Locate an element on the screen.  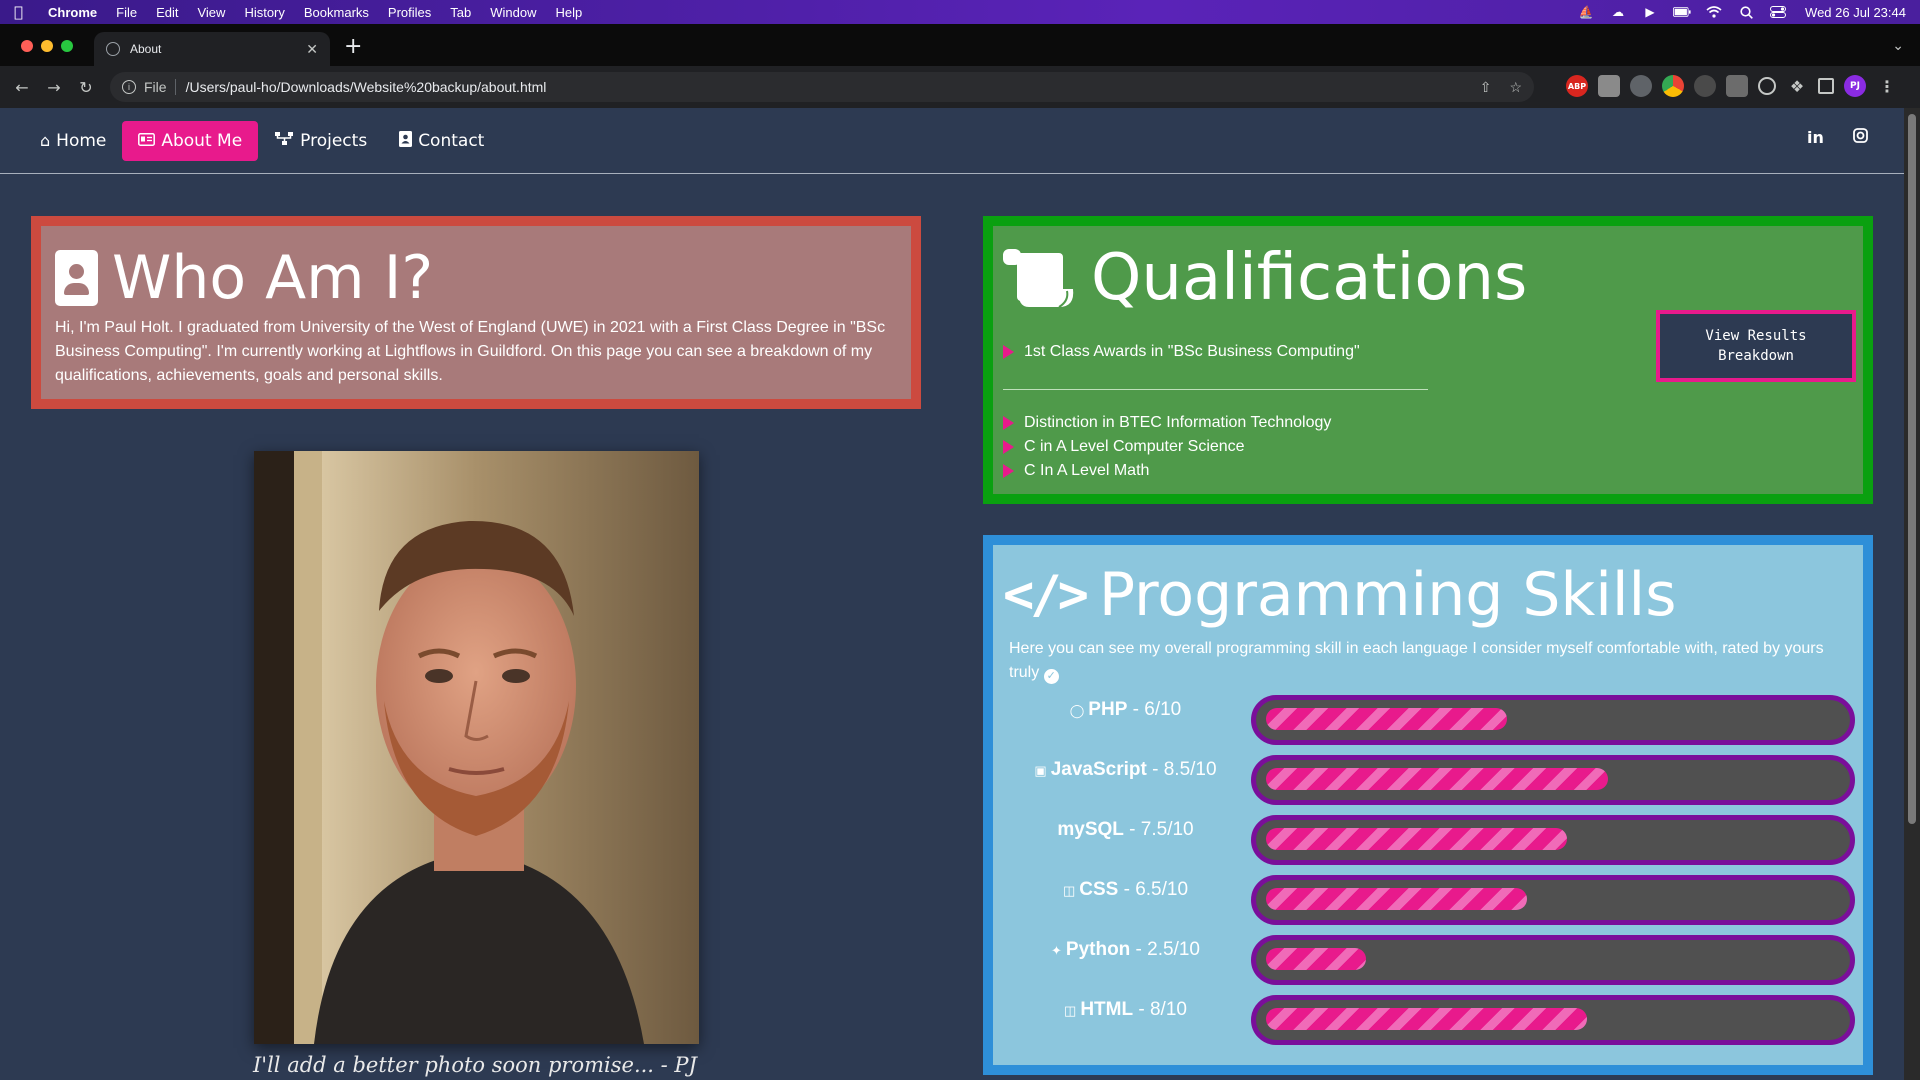
menu-profiles: Profiles is located at coordinates (409, 12).